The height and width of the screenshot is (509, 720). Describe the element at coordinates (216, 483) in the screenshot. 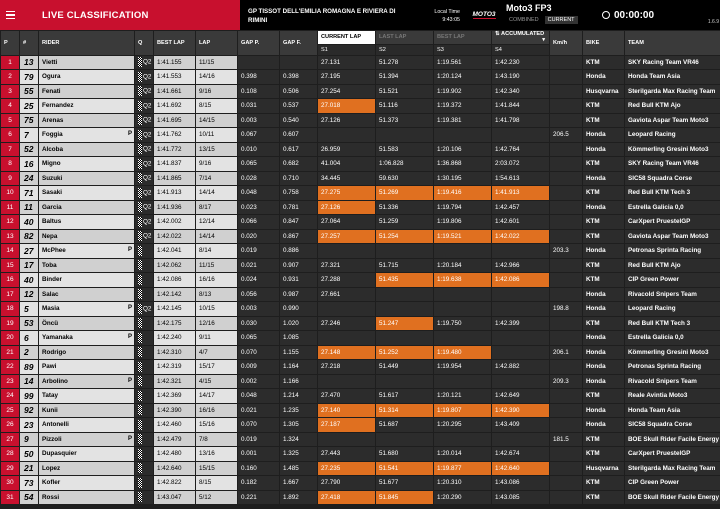

I see `lap-cell: 8/15` at that location.